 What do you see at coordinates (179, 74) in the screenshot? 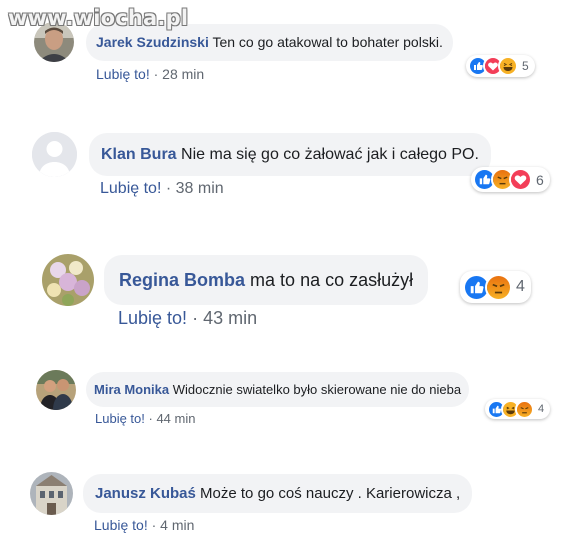
I see `comment-time: · 28 min` at bounding box center [179, 74].